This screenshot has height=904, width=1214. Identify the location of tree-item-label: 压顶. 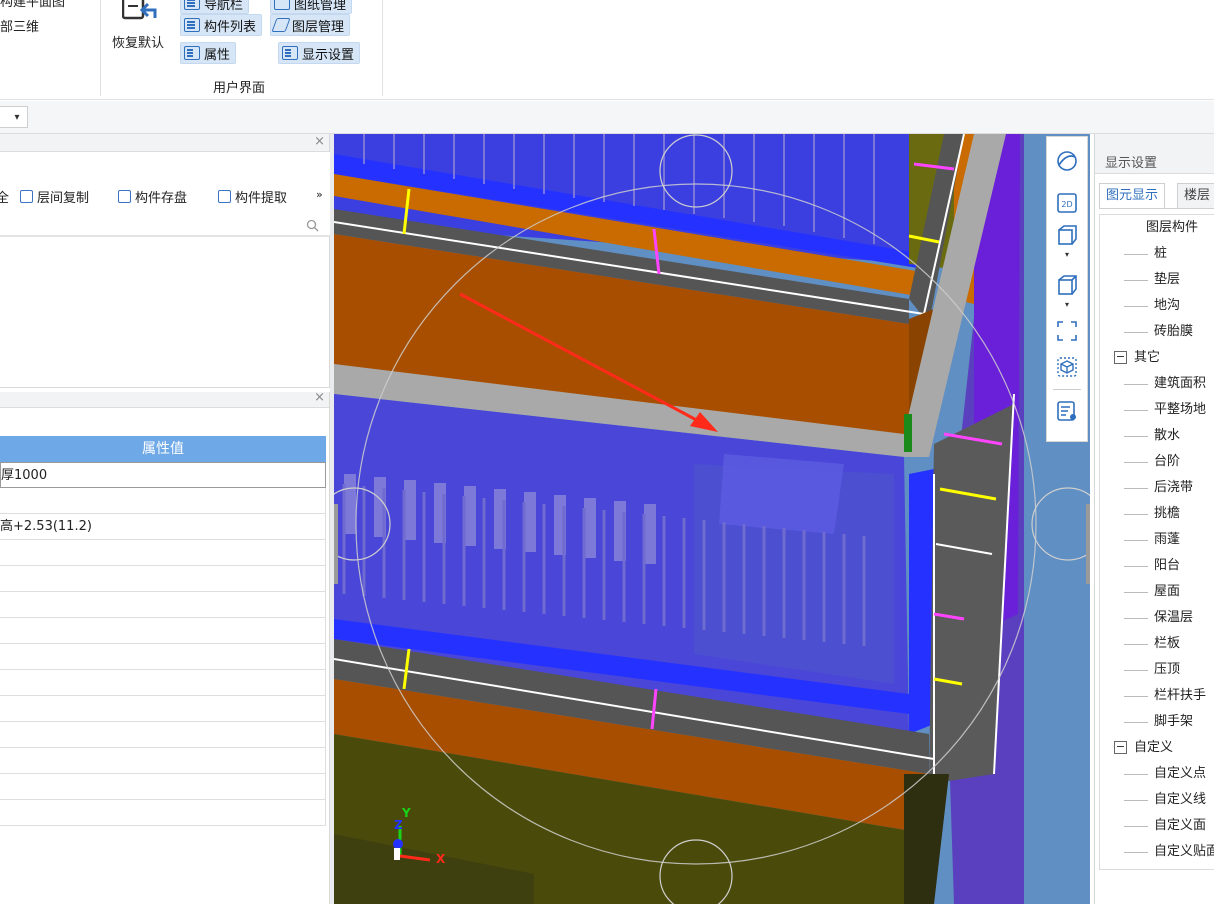
(1167, 669).